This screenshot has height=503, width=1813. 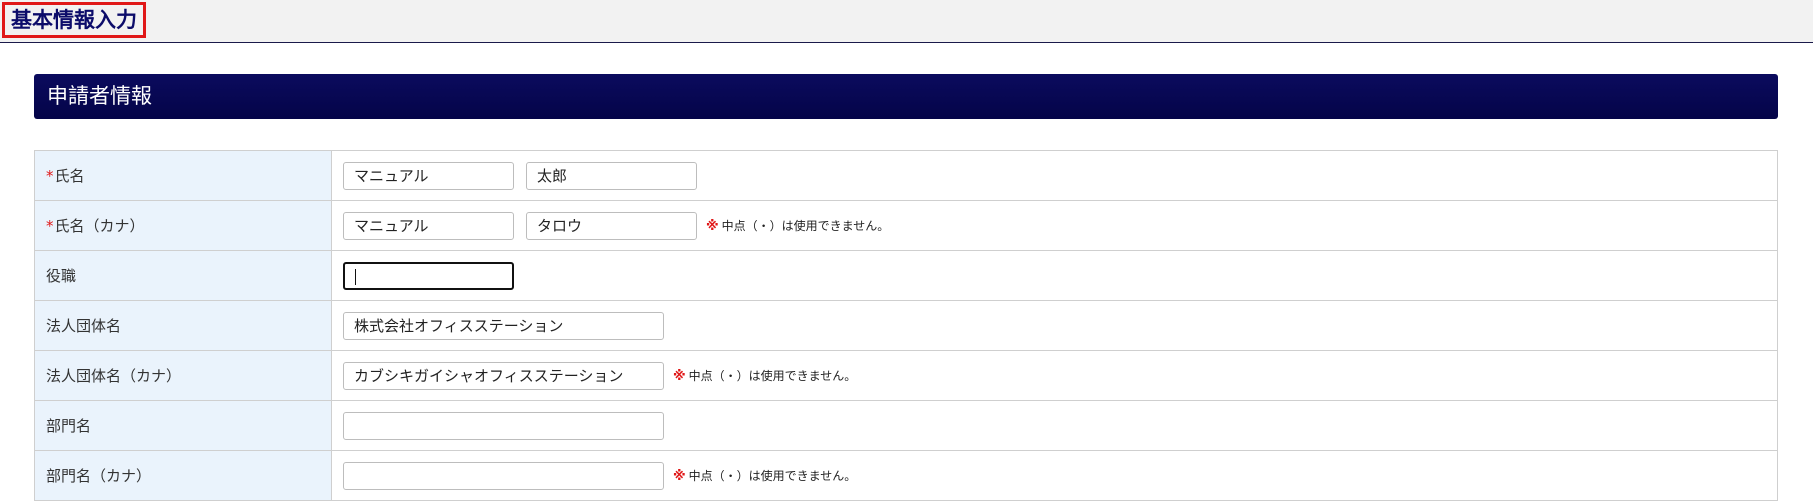 What do you see at coordinates (906, 475) in the screenshot?
I see `row-department-kana: 部門名（カナ） ※ 中点（・）は使用できません。` at bounding box center [906, 475].